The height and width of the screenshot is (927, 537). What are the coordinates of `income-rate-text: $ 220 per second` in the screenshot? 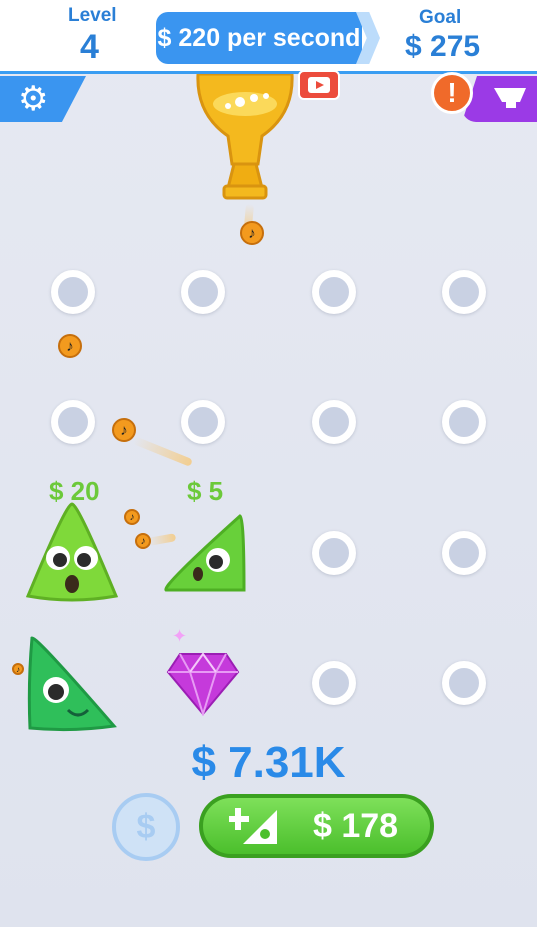 It's located at (259, 37).